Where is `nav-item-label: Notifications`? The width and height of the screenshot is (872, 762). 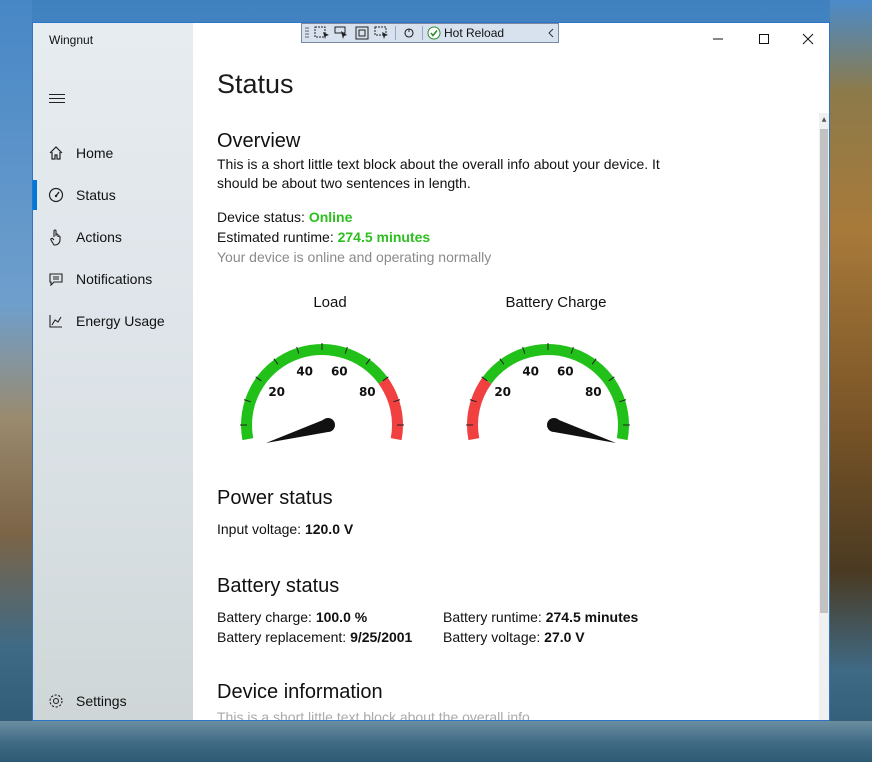 nav-item-label: Notifications is located at coordinates (114, 279).